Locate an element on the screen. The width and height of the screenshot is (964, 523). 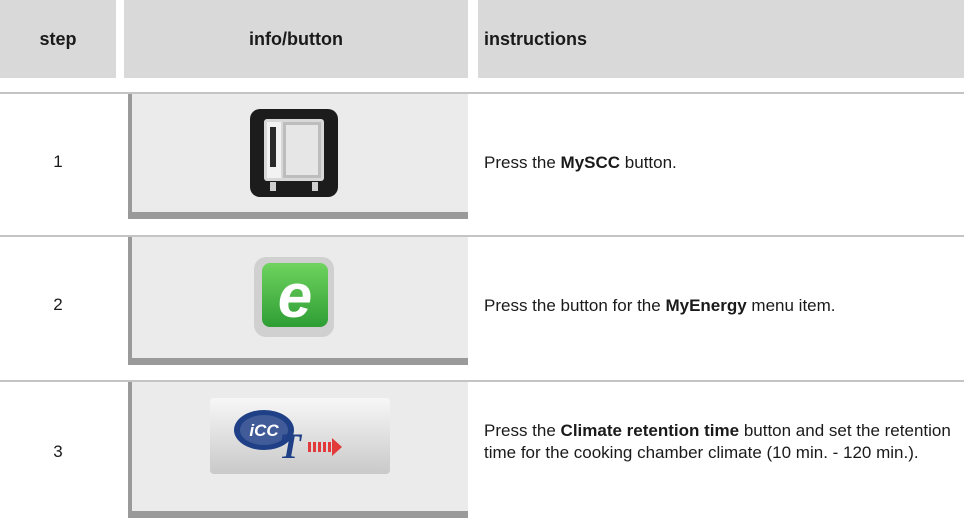
button-panel is located at coordinates (298, 156).